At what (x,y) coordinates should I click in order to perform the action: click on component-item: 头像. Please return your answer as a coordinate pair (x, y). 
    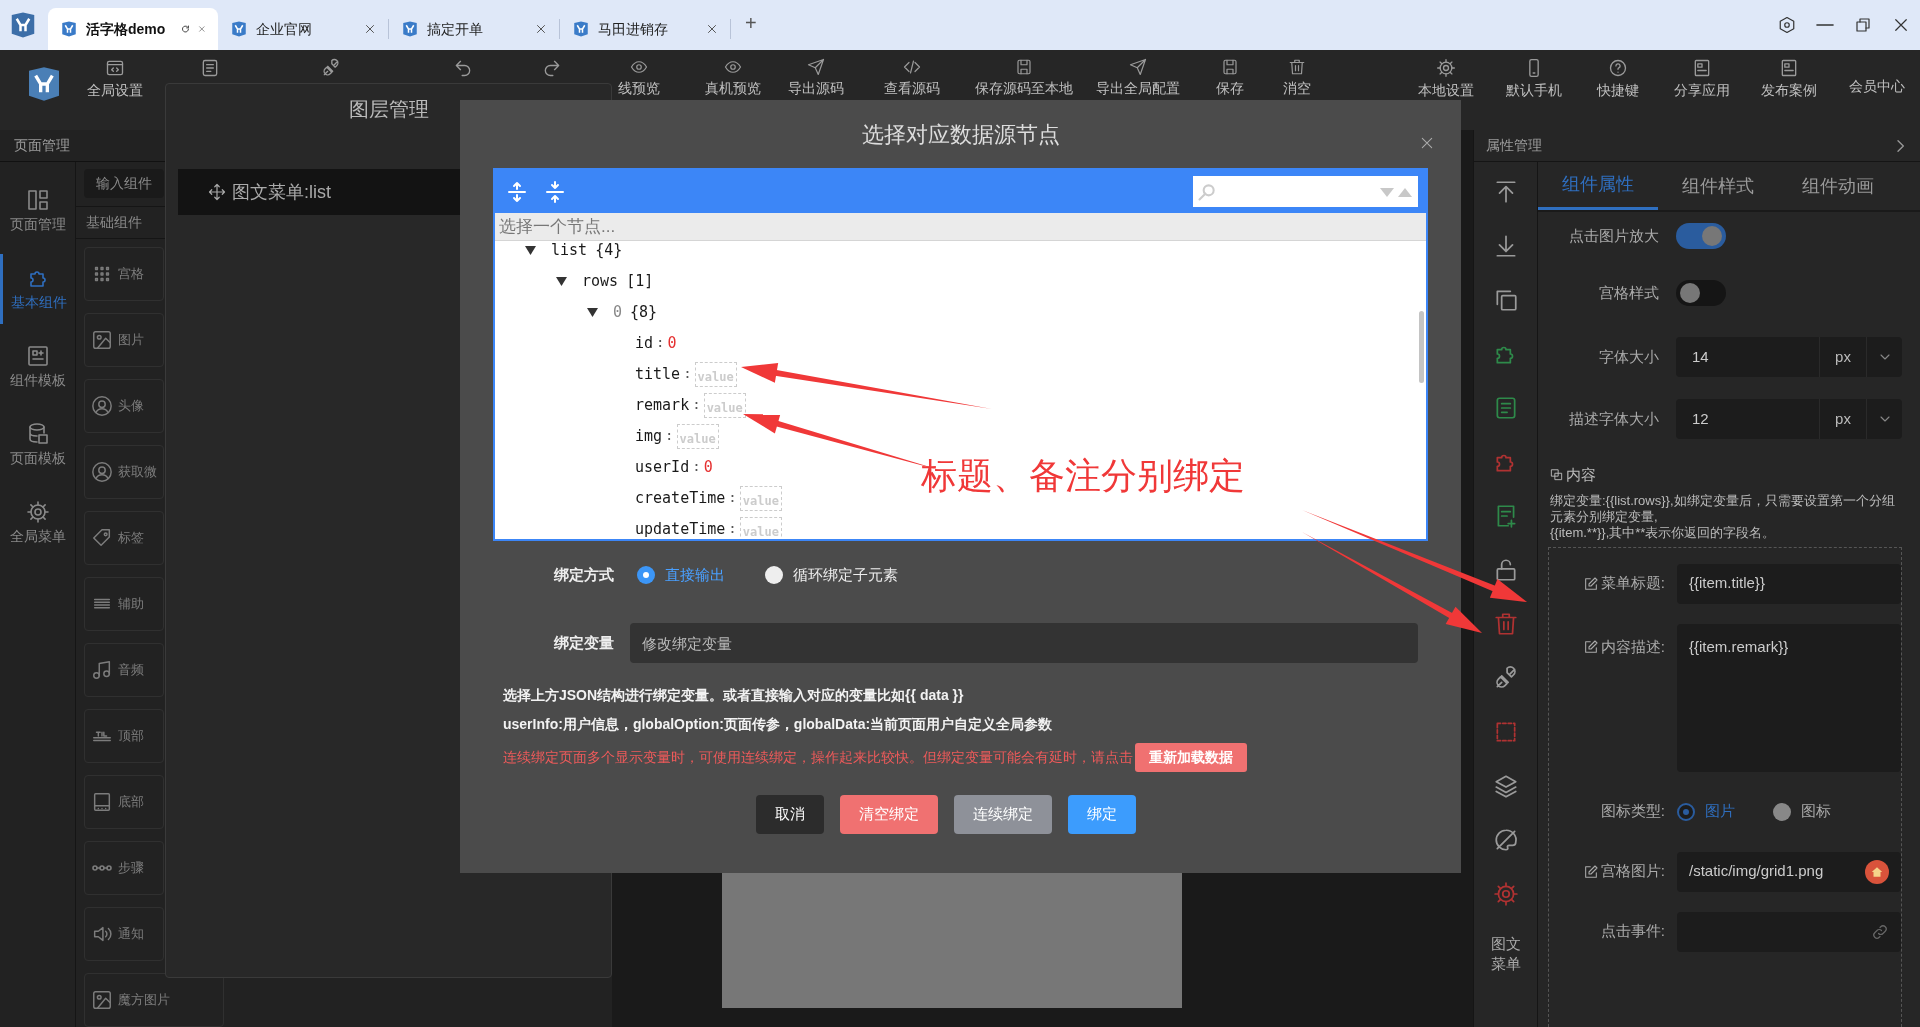
    Looking at the image, I should click on (124, 406).